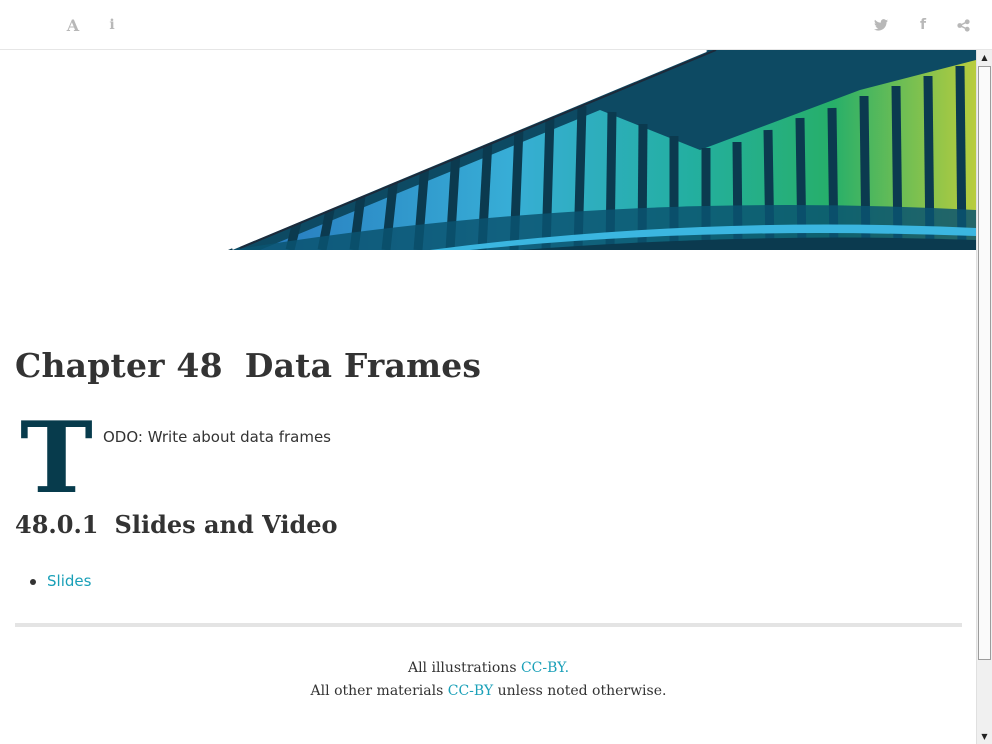 This screenshot has height=744, width=992. What do you see at coordinates (119, 365) in the screenshot?
I see `chapter-number: Chapter 48` at bounding box center [119, 365].